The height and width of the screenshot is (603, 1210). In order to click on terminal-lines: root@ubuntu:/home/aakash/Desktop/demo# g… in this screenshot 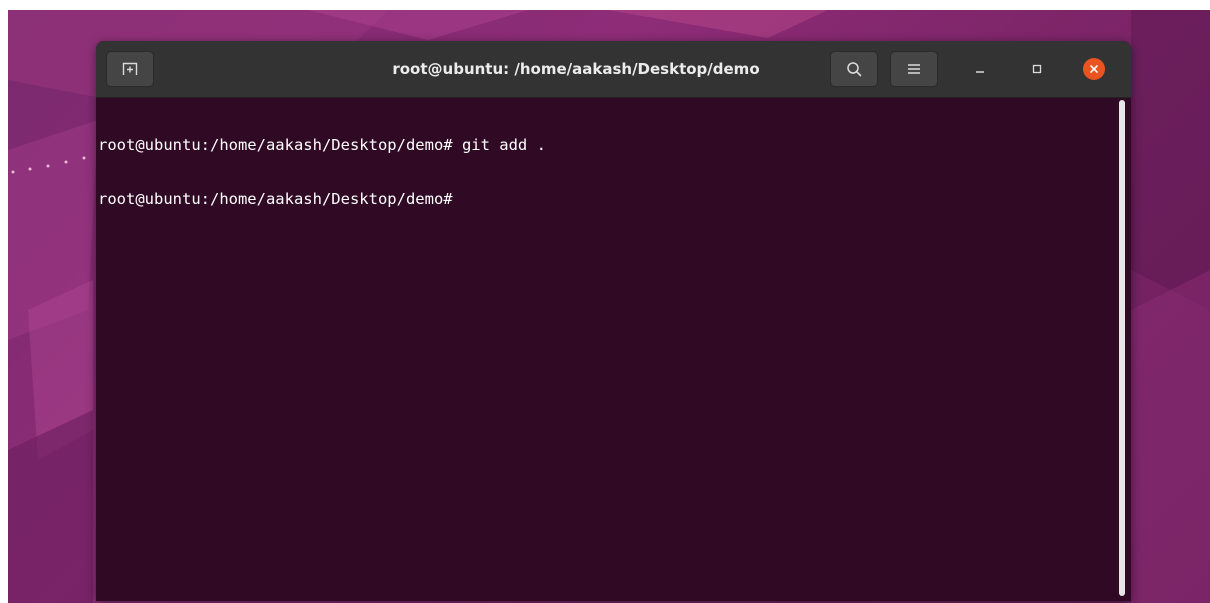, I will do `click(322, 172)`.